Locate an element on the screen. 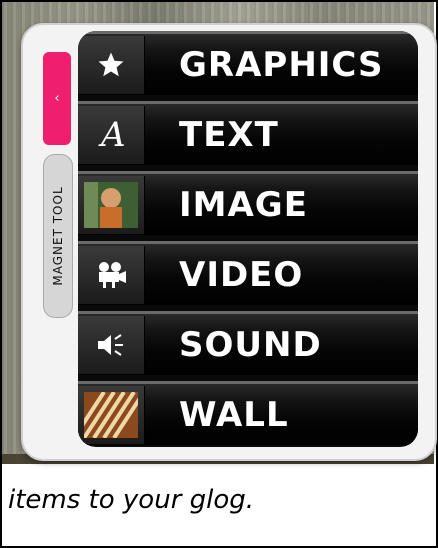 The height and width of the screenshot is (548, 438). menu-item-sound: SOUND is located at coordinates (248, 343).